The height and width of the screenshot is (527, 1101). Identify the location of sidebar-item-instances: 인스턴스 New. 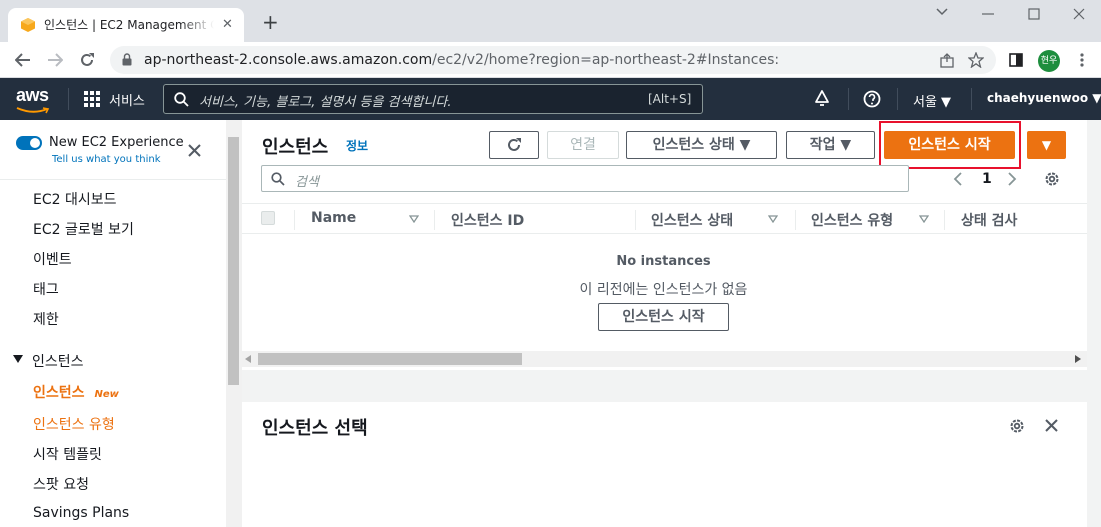
(76, 392).